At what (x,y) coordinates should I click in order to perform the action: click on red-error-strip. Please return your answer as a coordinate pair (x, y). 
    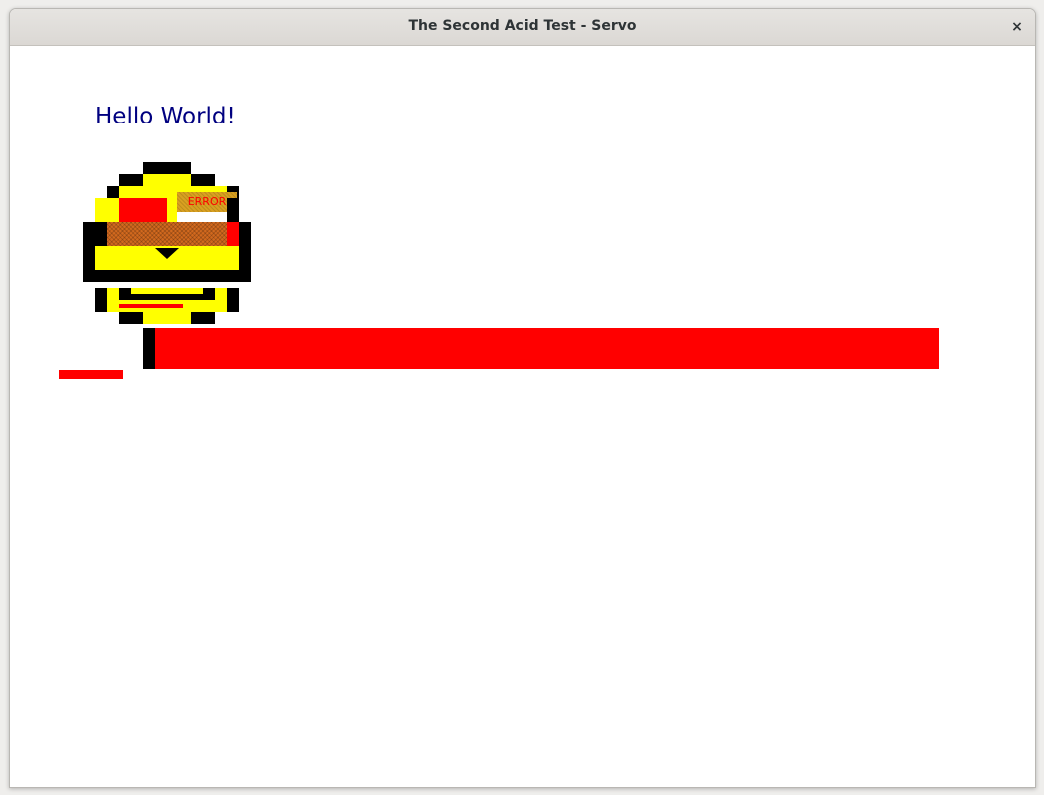
    Looking at the image, I should click on (91, 374).